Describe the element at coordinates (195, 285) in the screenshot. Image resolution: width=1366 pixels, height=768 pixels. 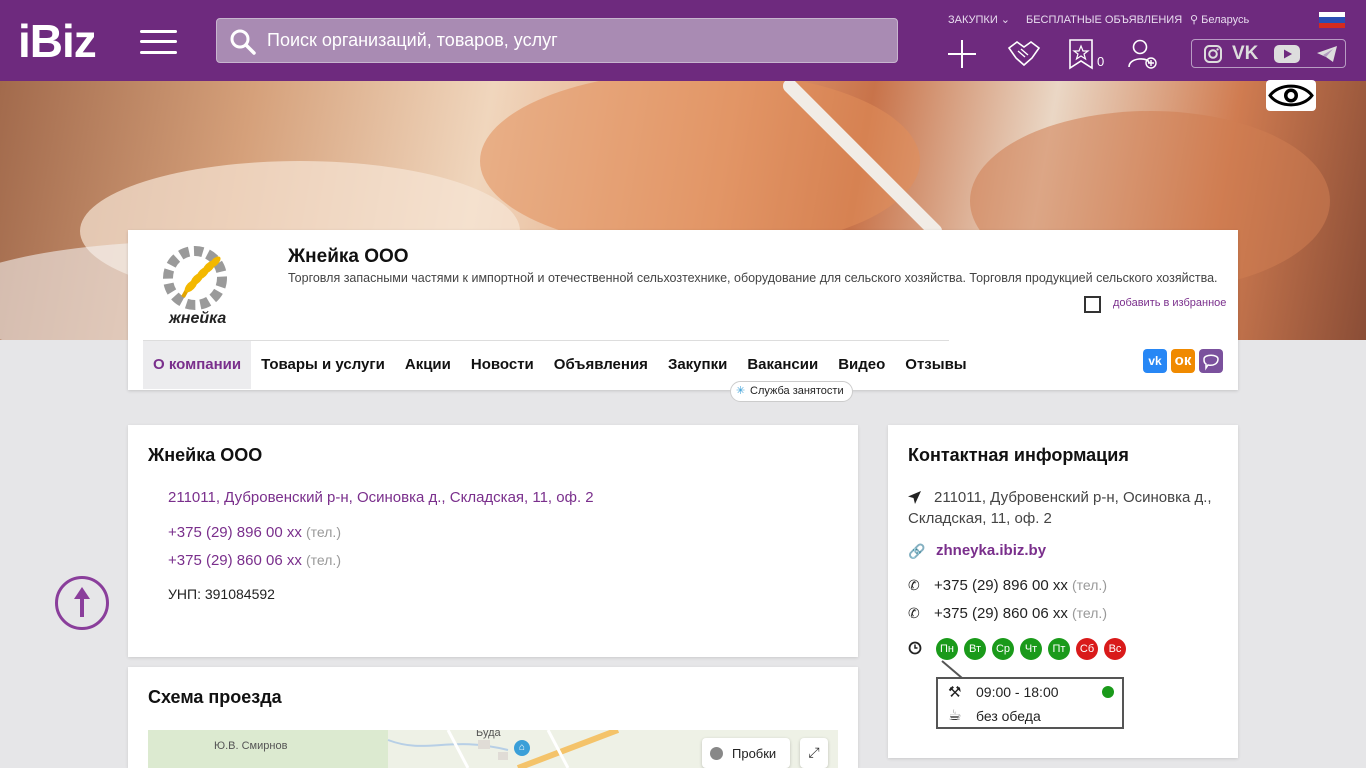
I see `company-logo: жнейка` at that location.